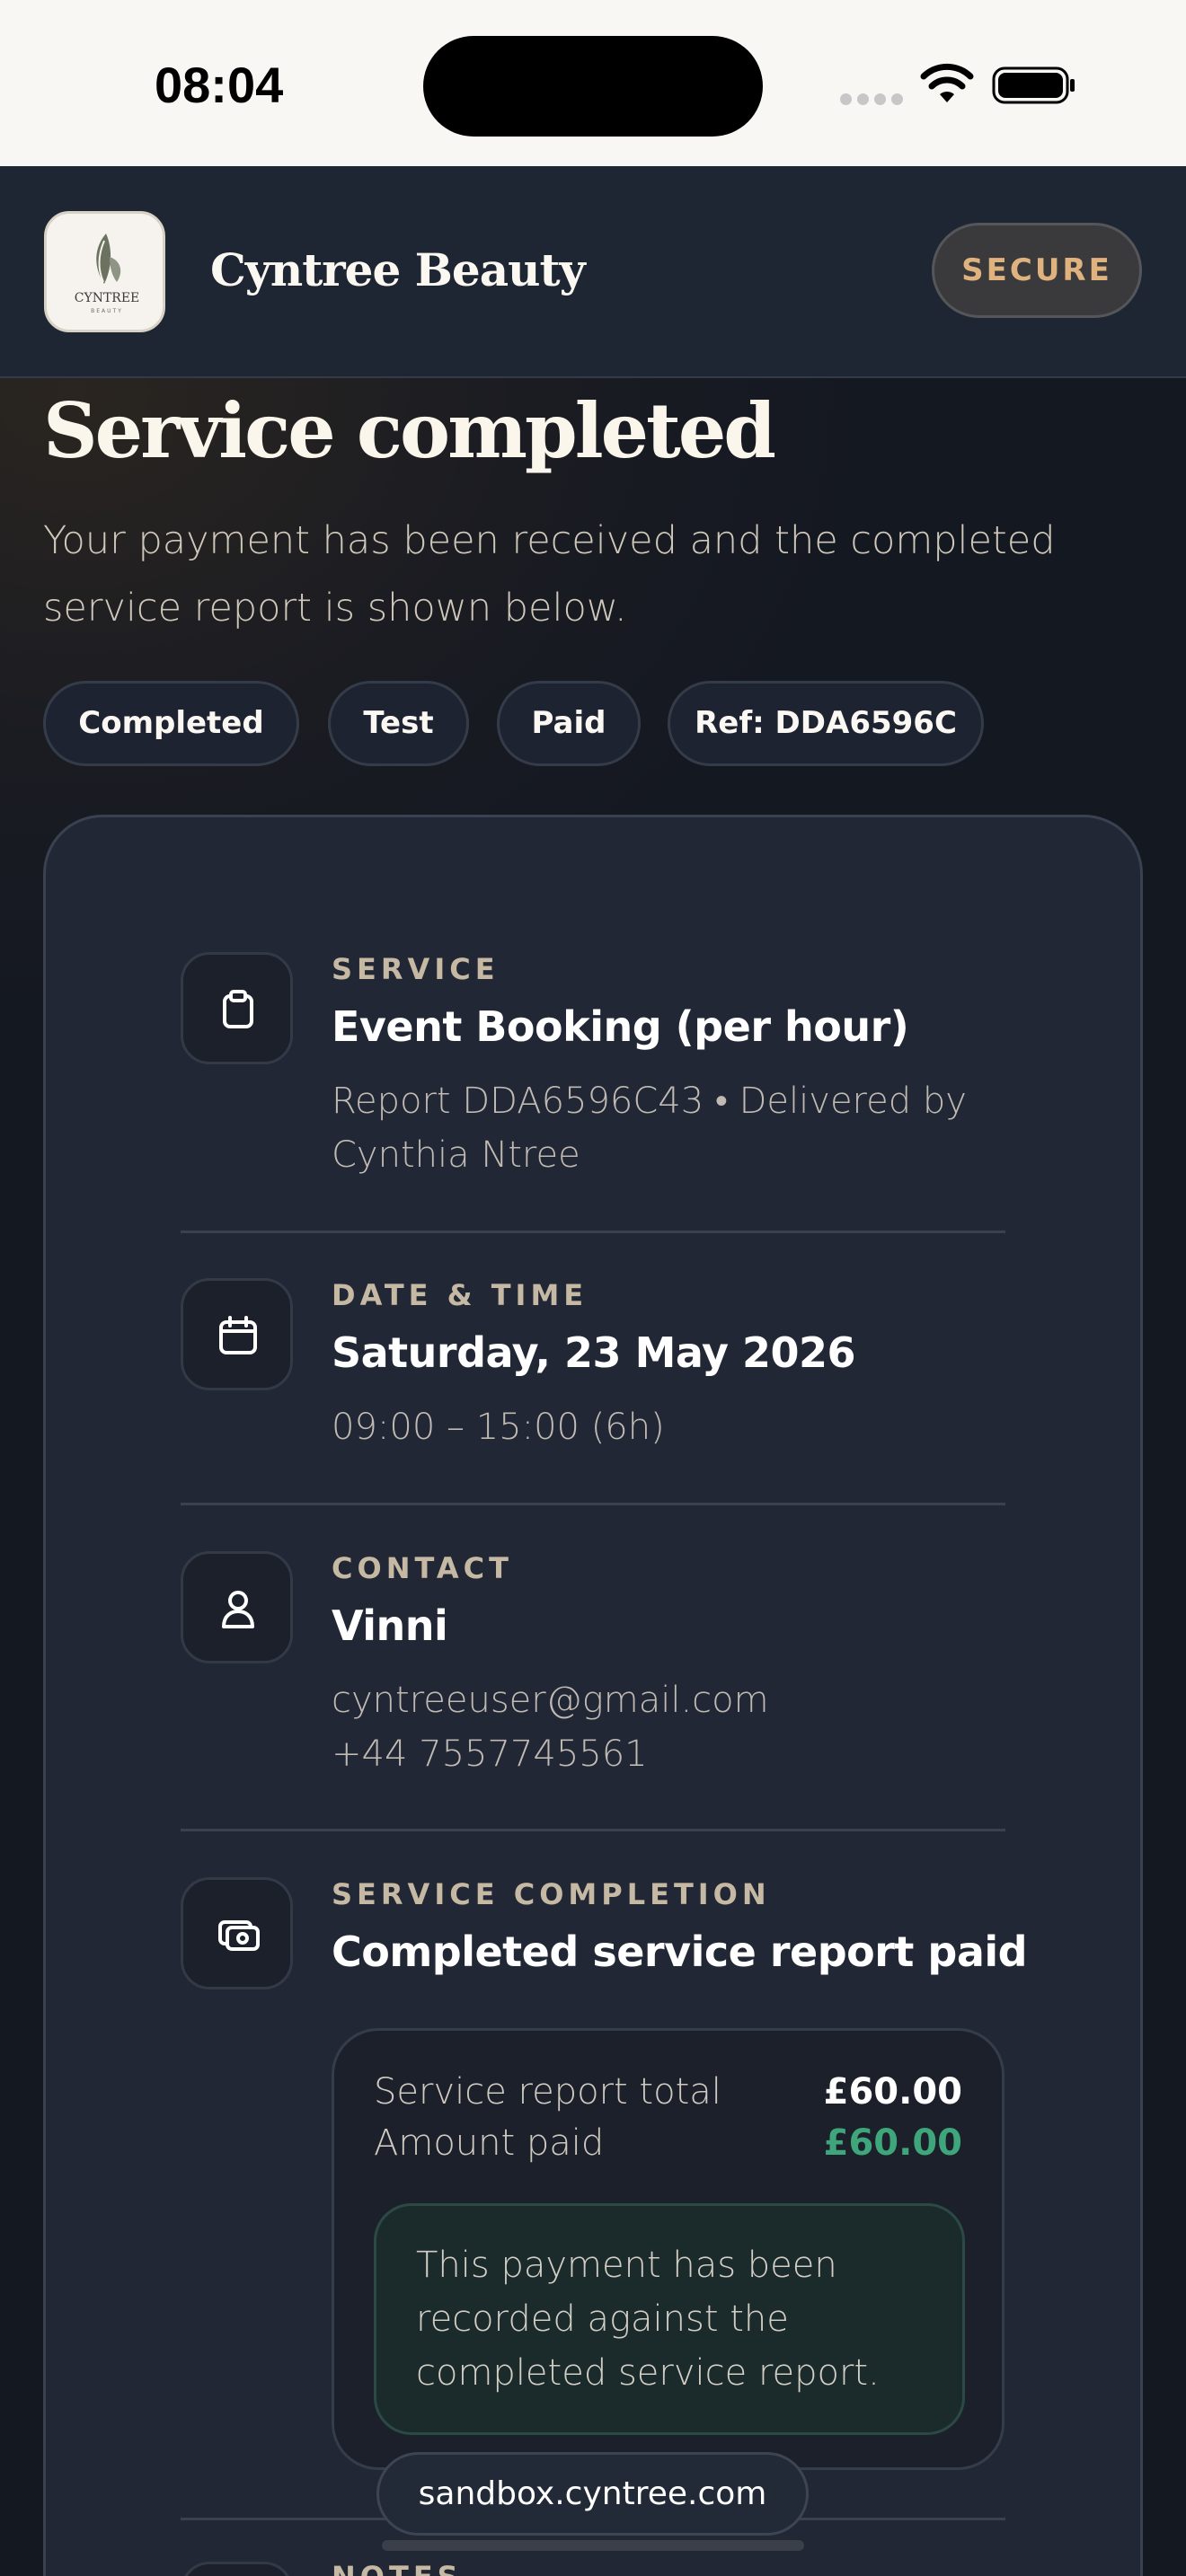 The height and width of the screenshot is (2576, 1186). I want to click on cash-icon, so click(237, 1933).